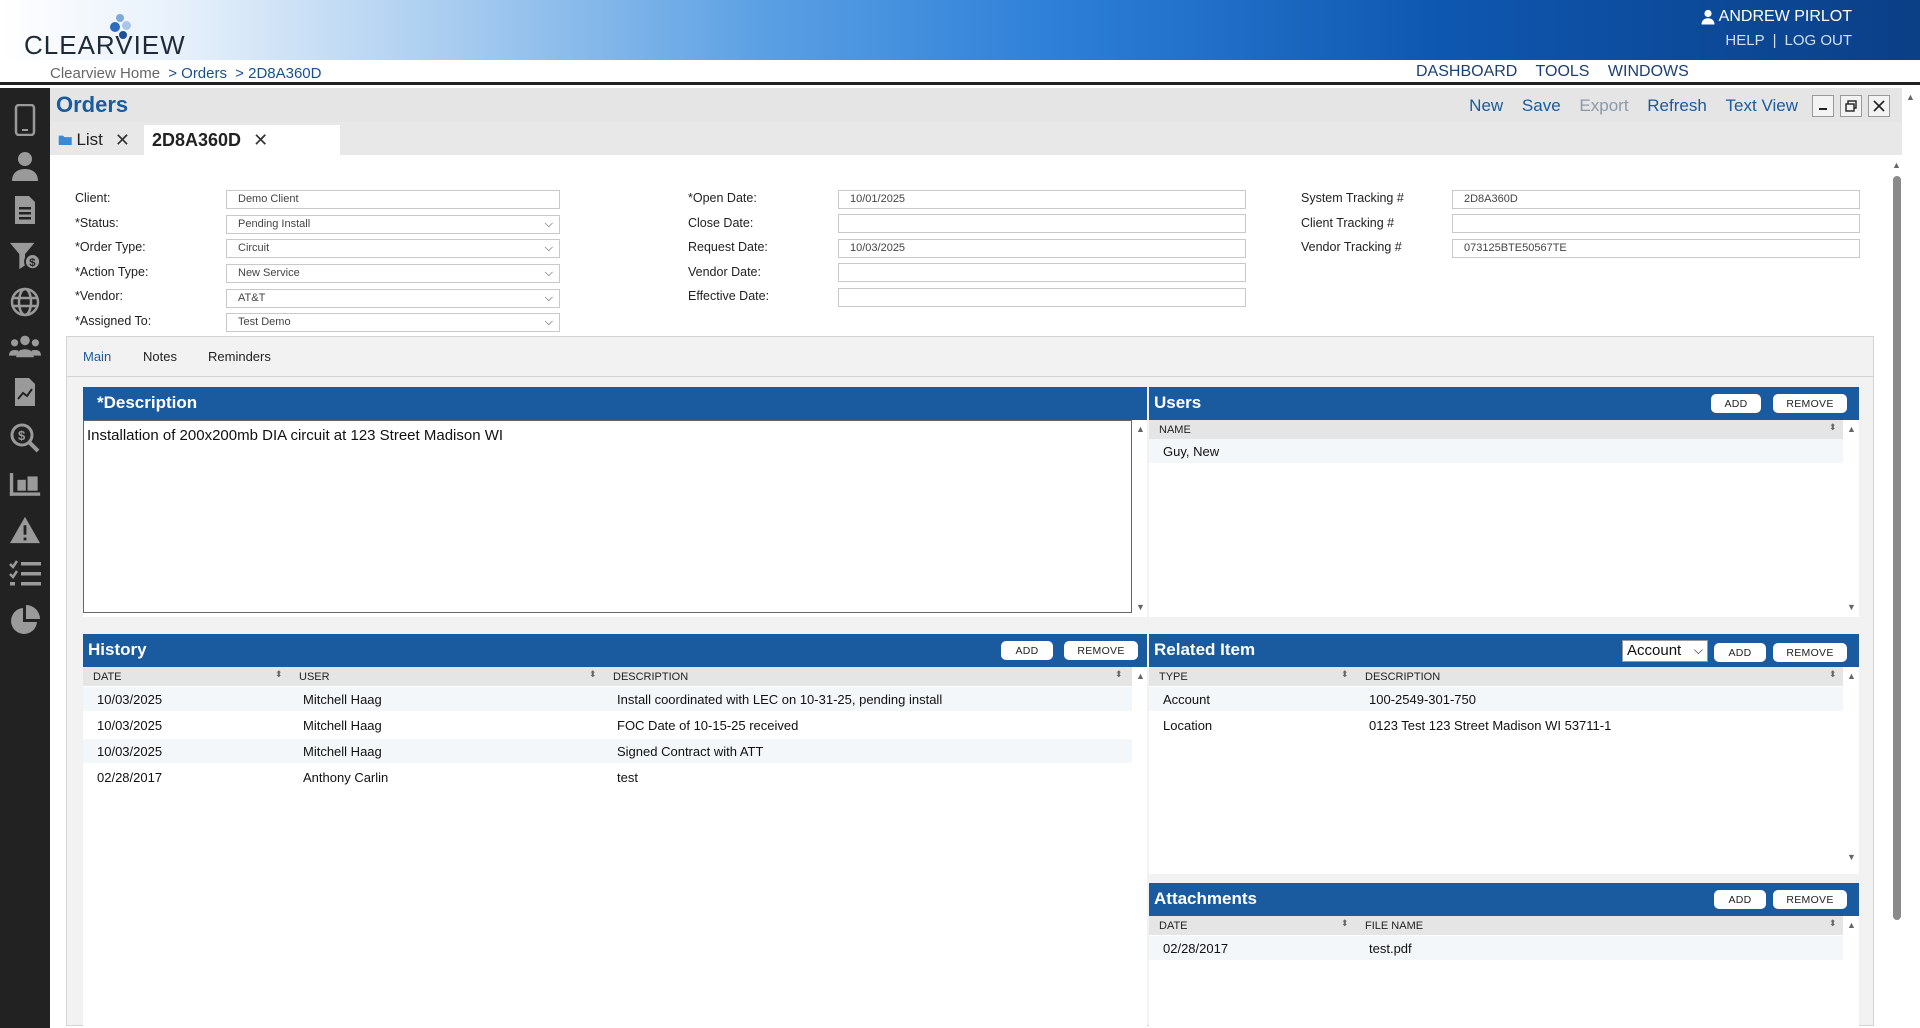 This screenshot has height=1028, width=1920. Describe the element at coordinates (607, 777) in the screenshot. I see `table-row: 02/28/2017 Anthony Carlin test` at that location.